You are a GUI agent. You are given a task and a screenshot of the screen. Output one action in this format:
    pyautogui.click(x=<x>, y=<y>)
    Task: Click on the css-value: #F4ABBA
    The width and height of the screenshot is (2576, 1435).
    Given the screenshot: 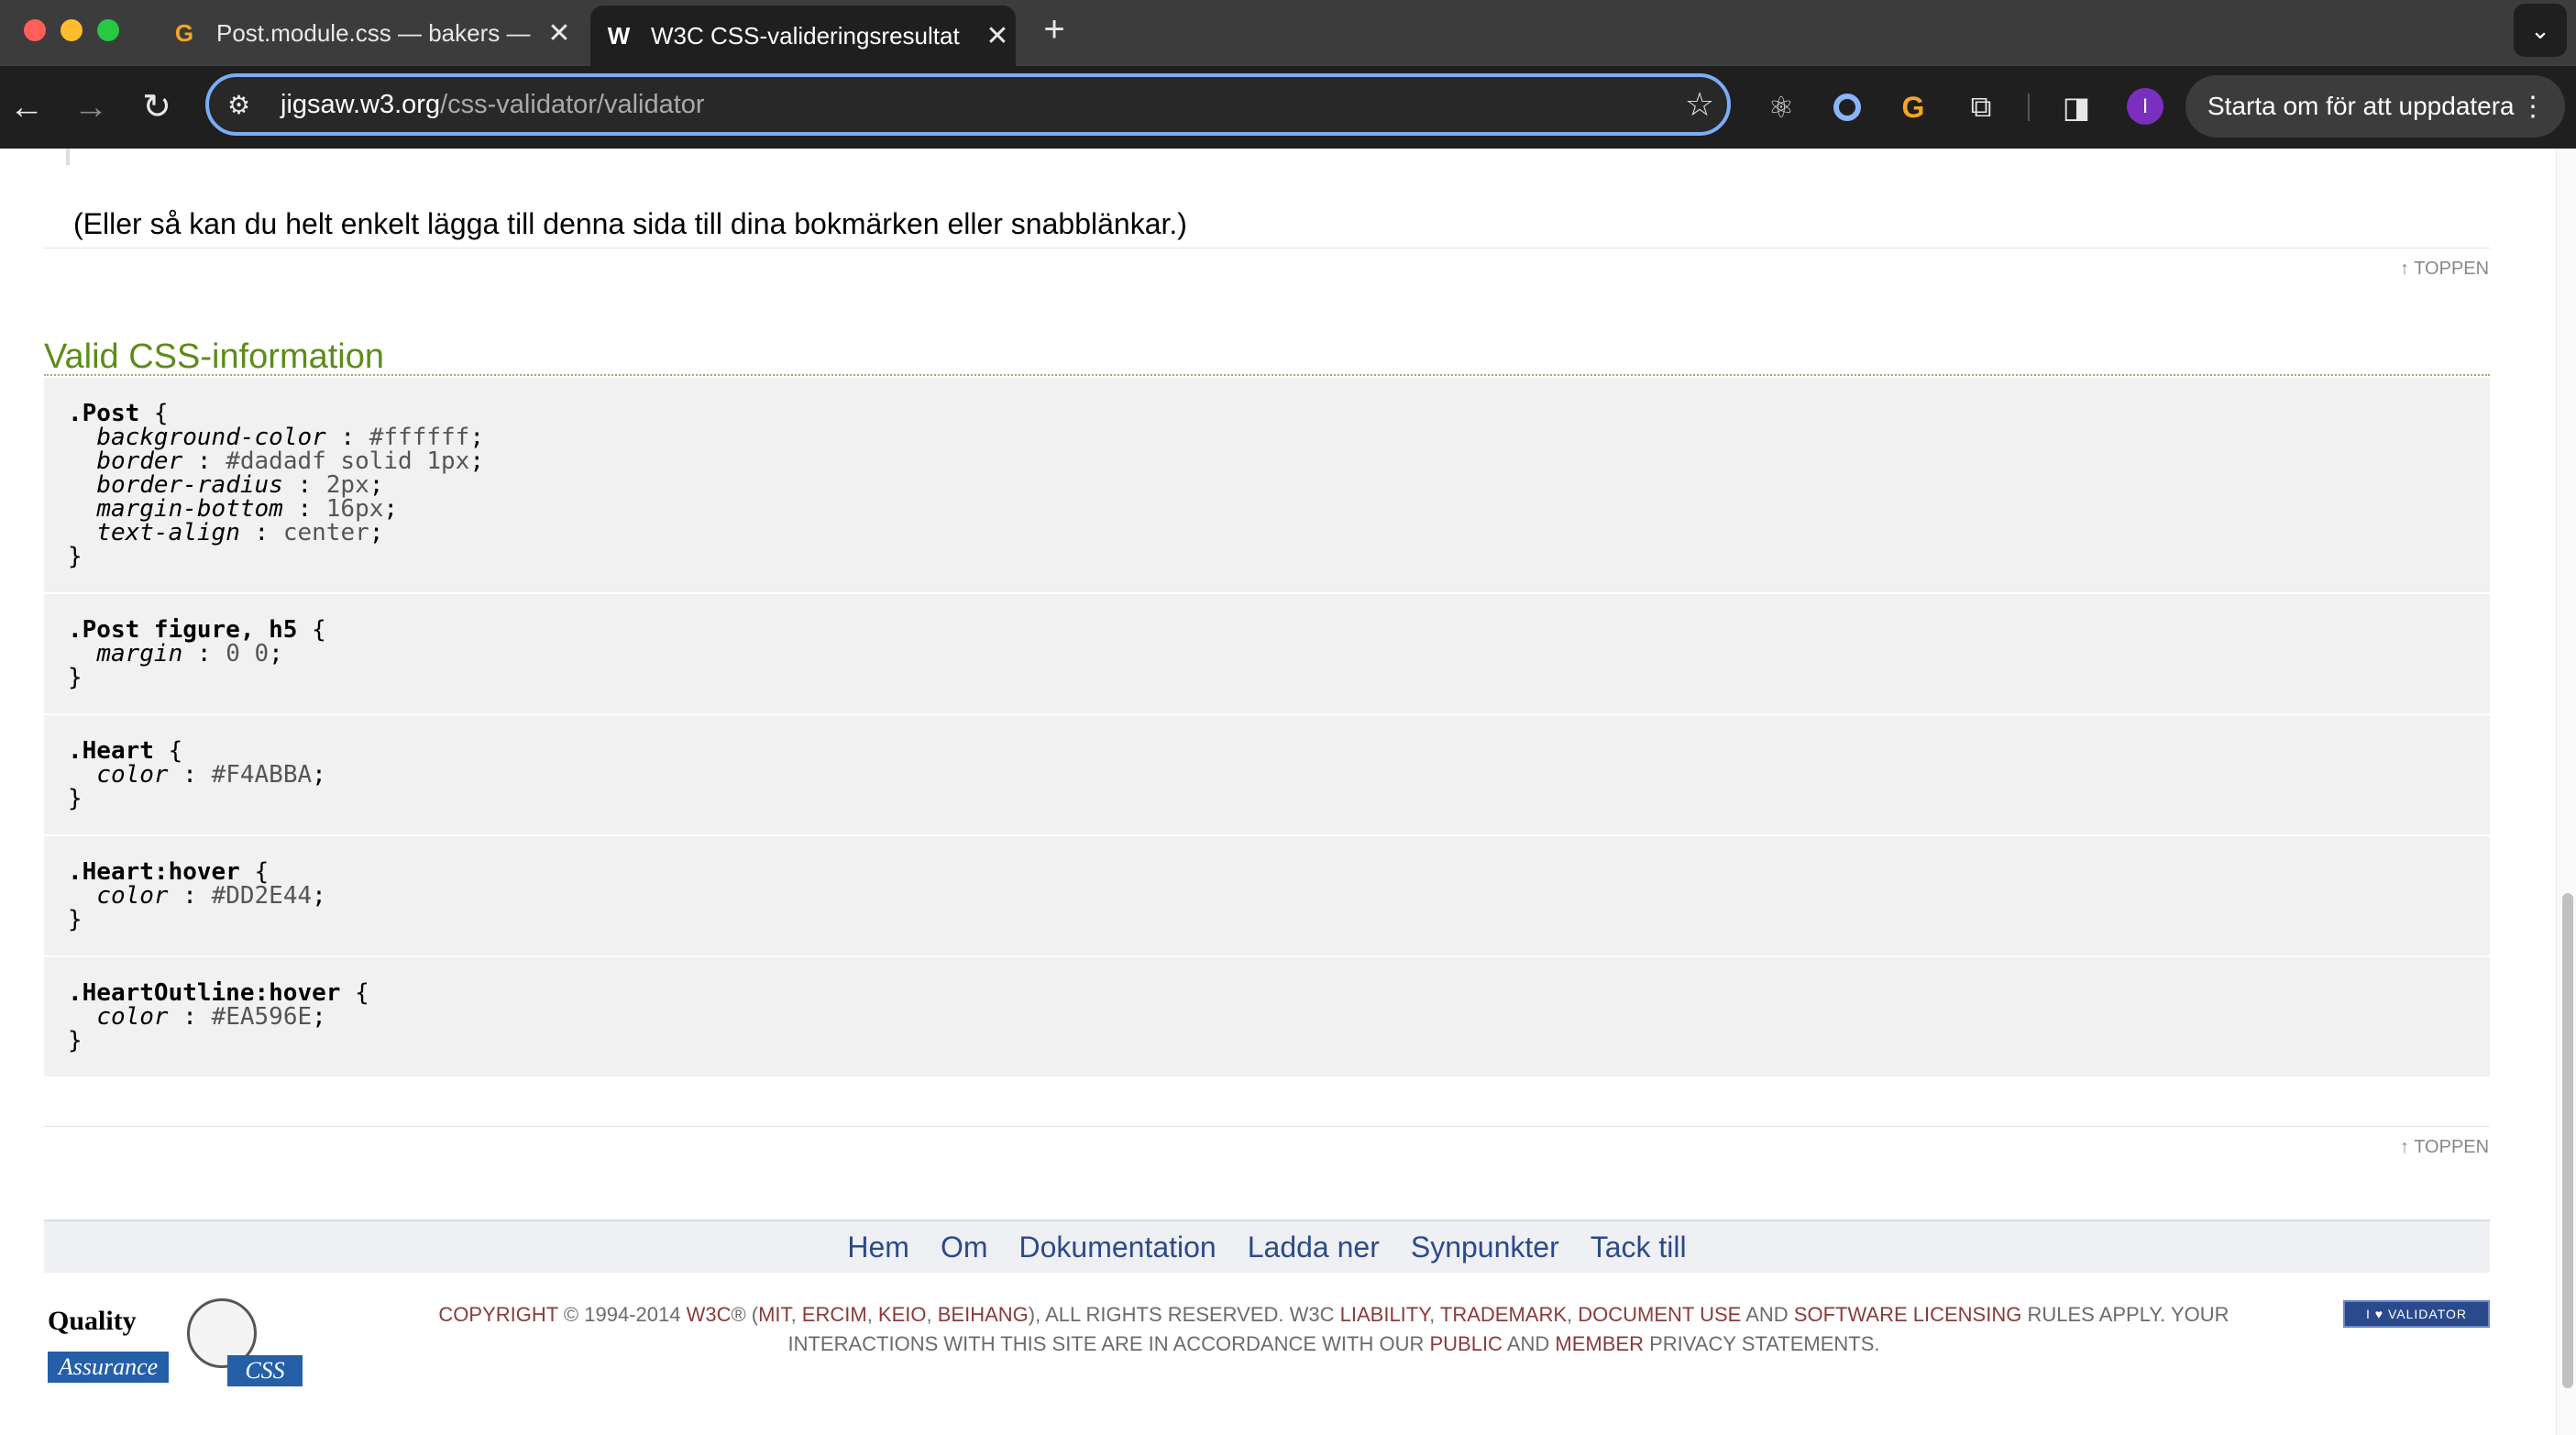 What is the action you would take?
    pyautogui.click(x=262, y=775)
    